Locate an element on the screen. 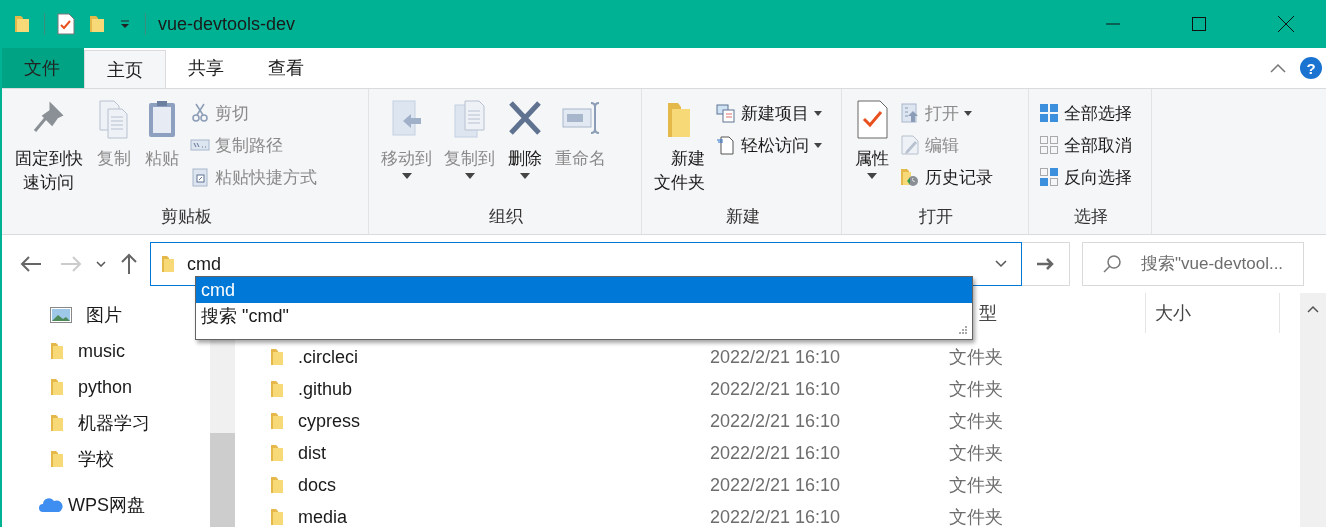 This screenshot has width=1326, height=527. cloud-icon is located at coordinates (51, 505).